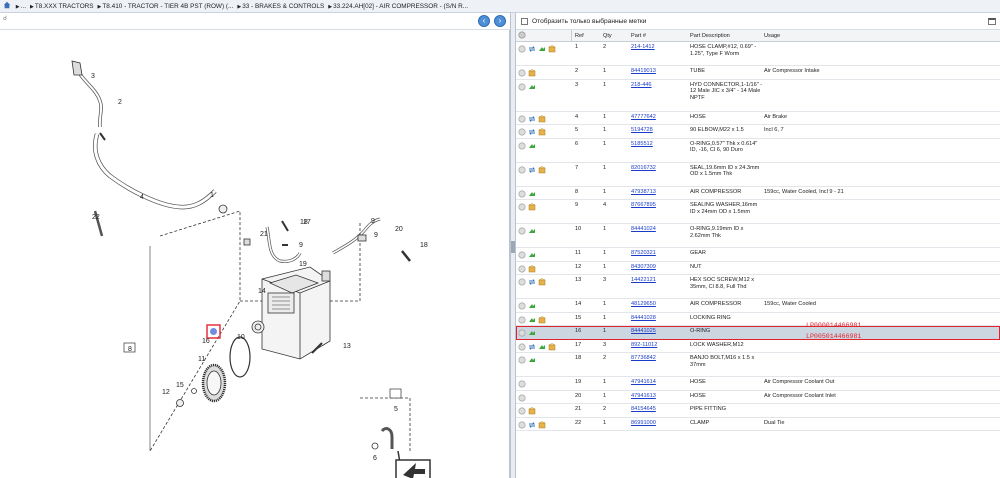 This screenshot has height=478, width=1000. Describe the element at coordinates (7, 5) in the screenshot. I see `home-icon` at that location.